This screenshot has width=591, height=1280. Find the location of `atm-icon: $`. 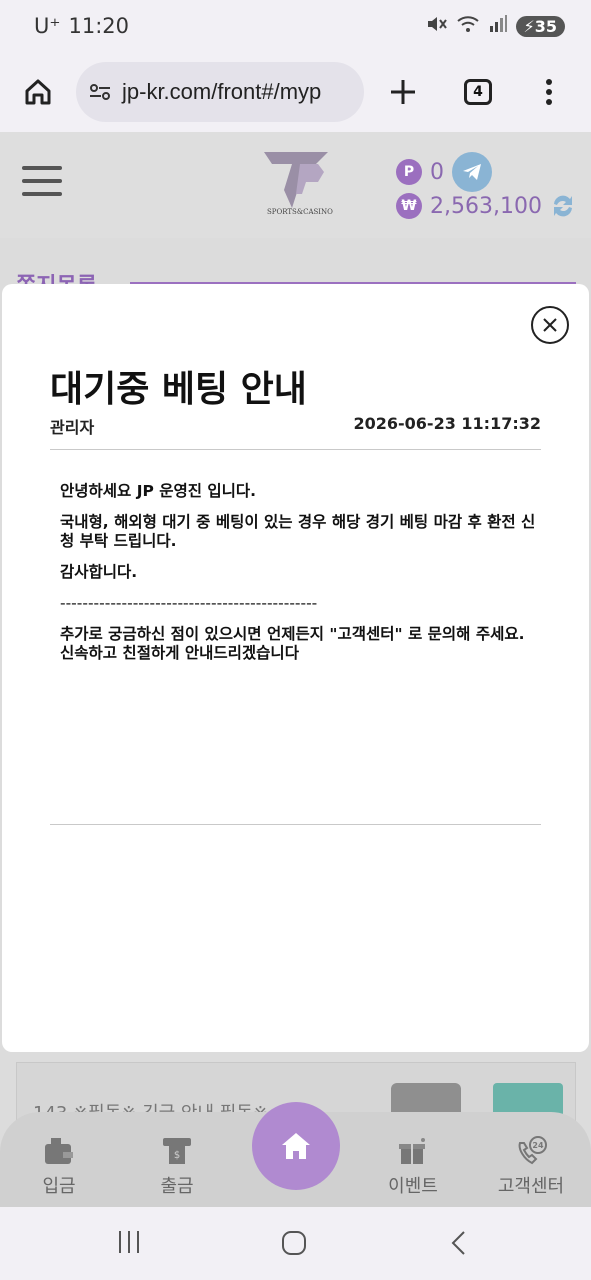

atm-icon: $ is located at coordinates (177, 1151).